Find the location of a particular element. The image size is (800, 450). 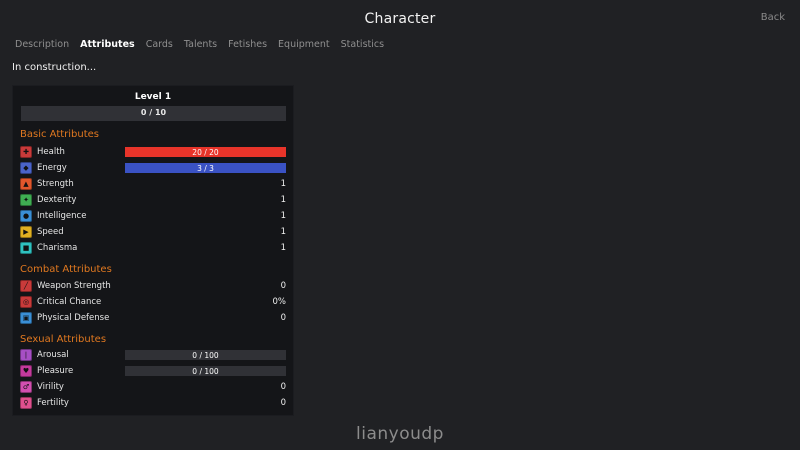

intelligence-icon: ● is located at coordinates (26, 216).